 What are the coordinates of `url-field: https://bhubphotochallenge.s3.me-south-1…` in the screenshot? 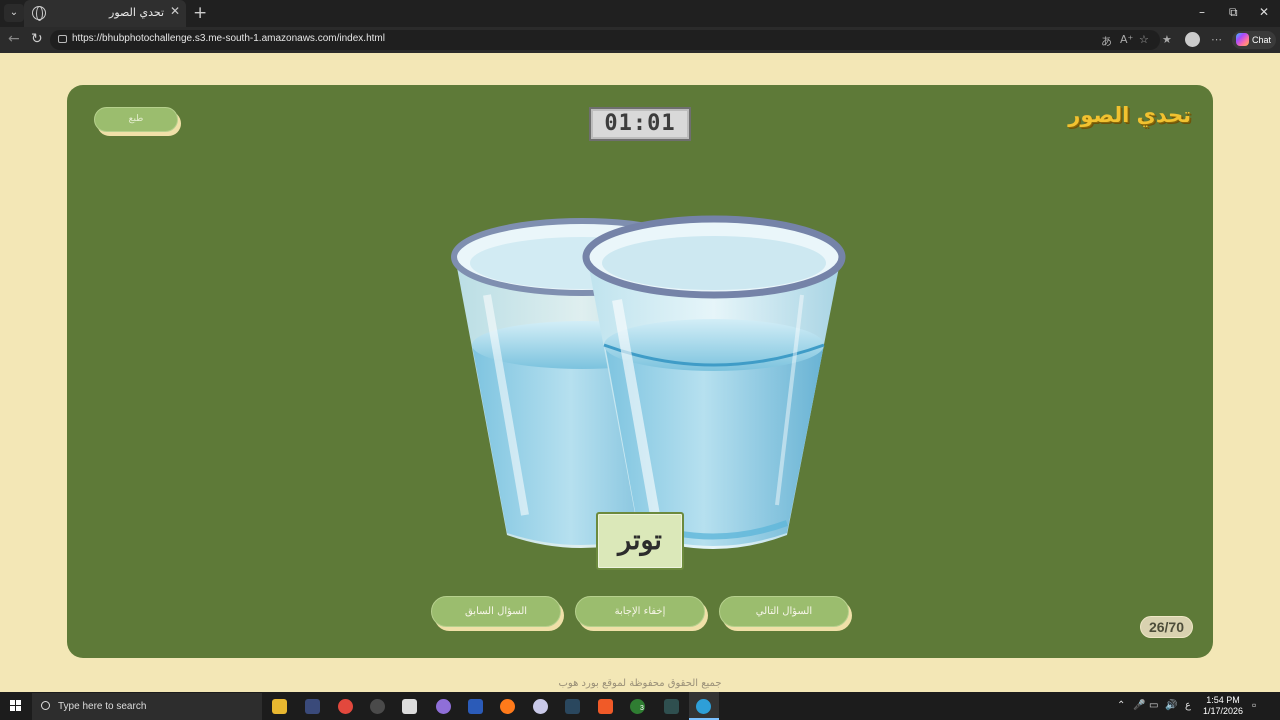 It's located at (605, 40).